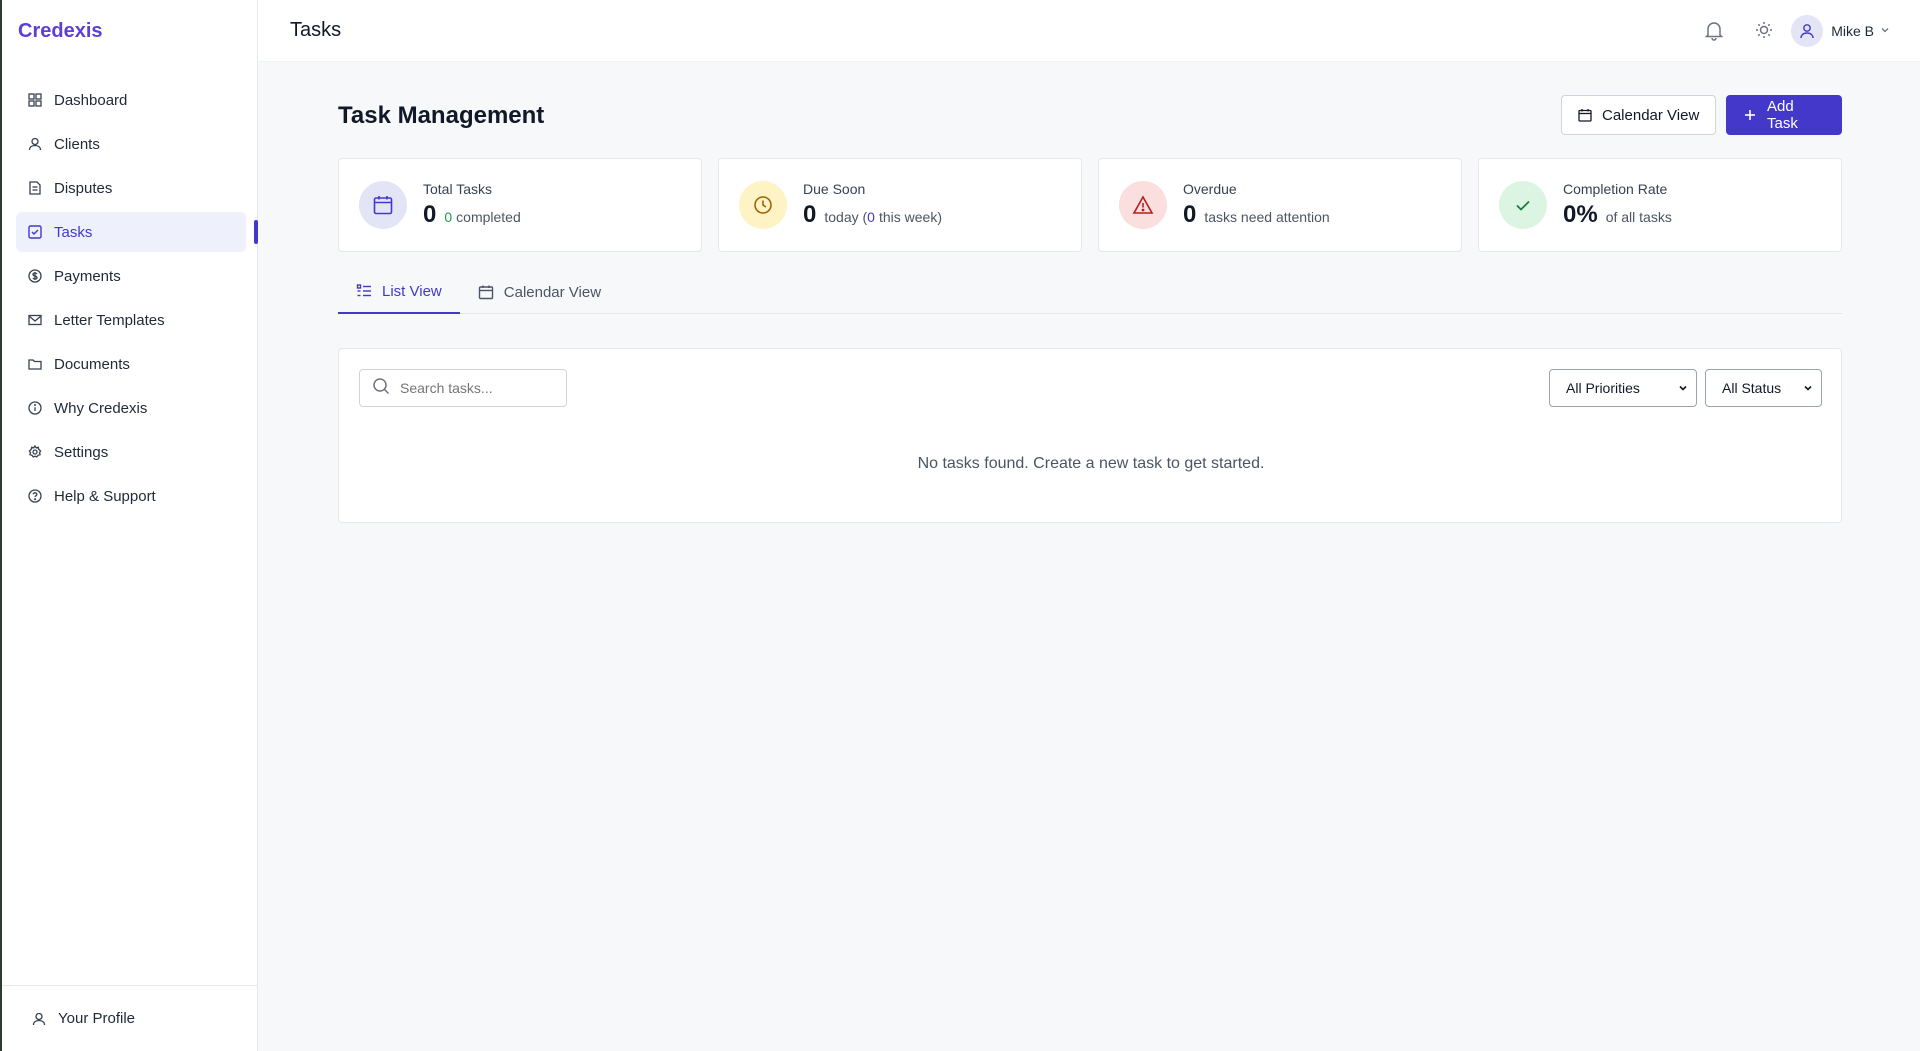 This screenshot has width=1920, height=1051. Describe the element at coordinates (131, 100) in the screenshot. I see `sidebar-item-dashboard: Dashboard` at that location.